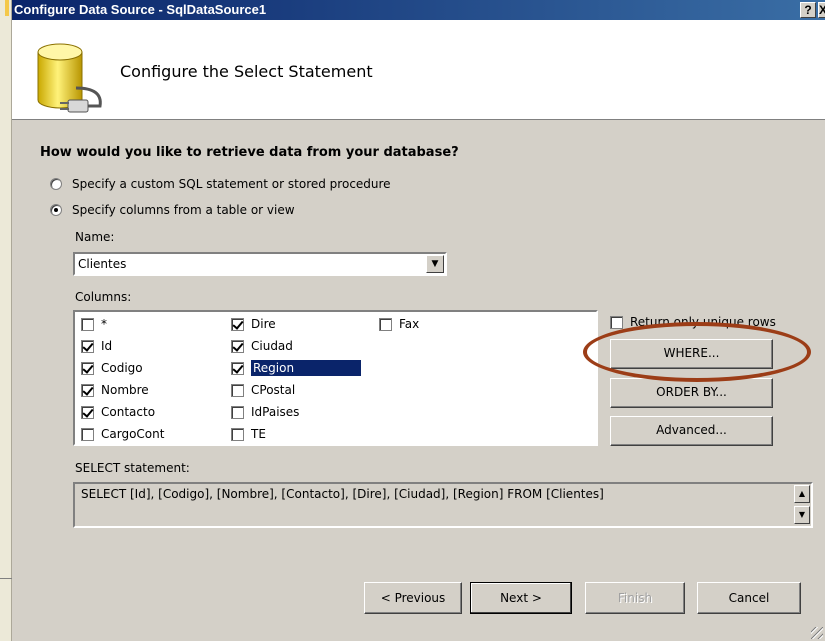 Image resolution: width=825 pixels, height=641 pixels. I want to click on scroll-up-icon: ▲, so click(802, 494).